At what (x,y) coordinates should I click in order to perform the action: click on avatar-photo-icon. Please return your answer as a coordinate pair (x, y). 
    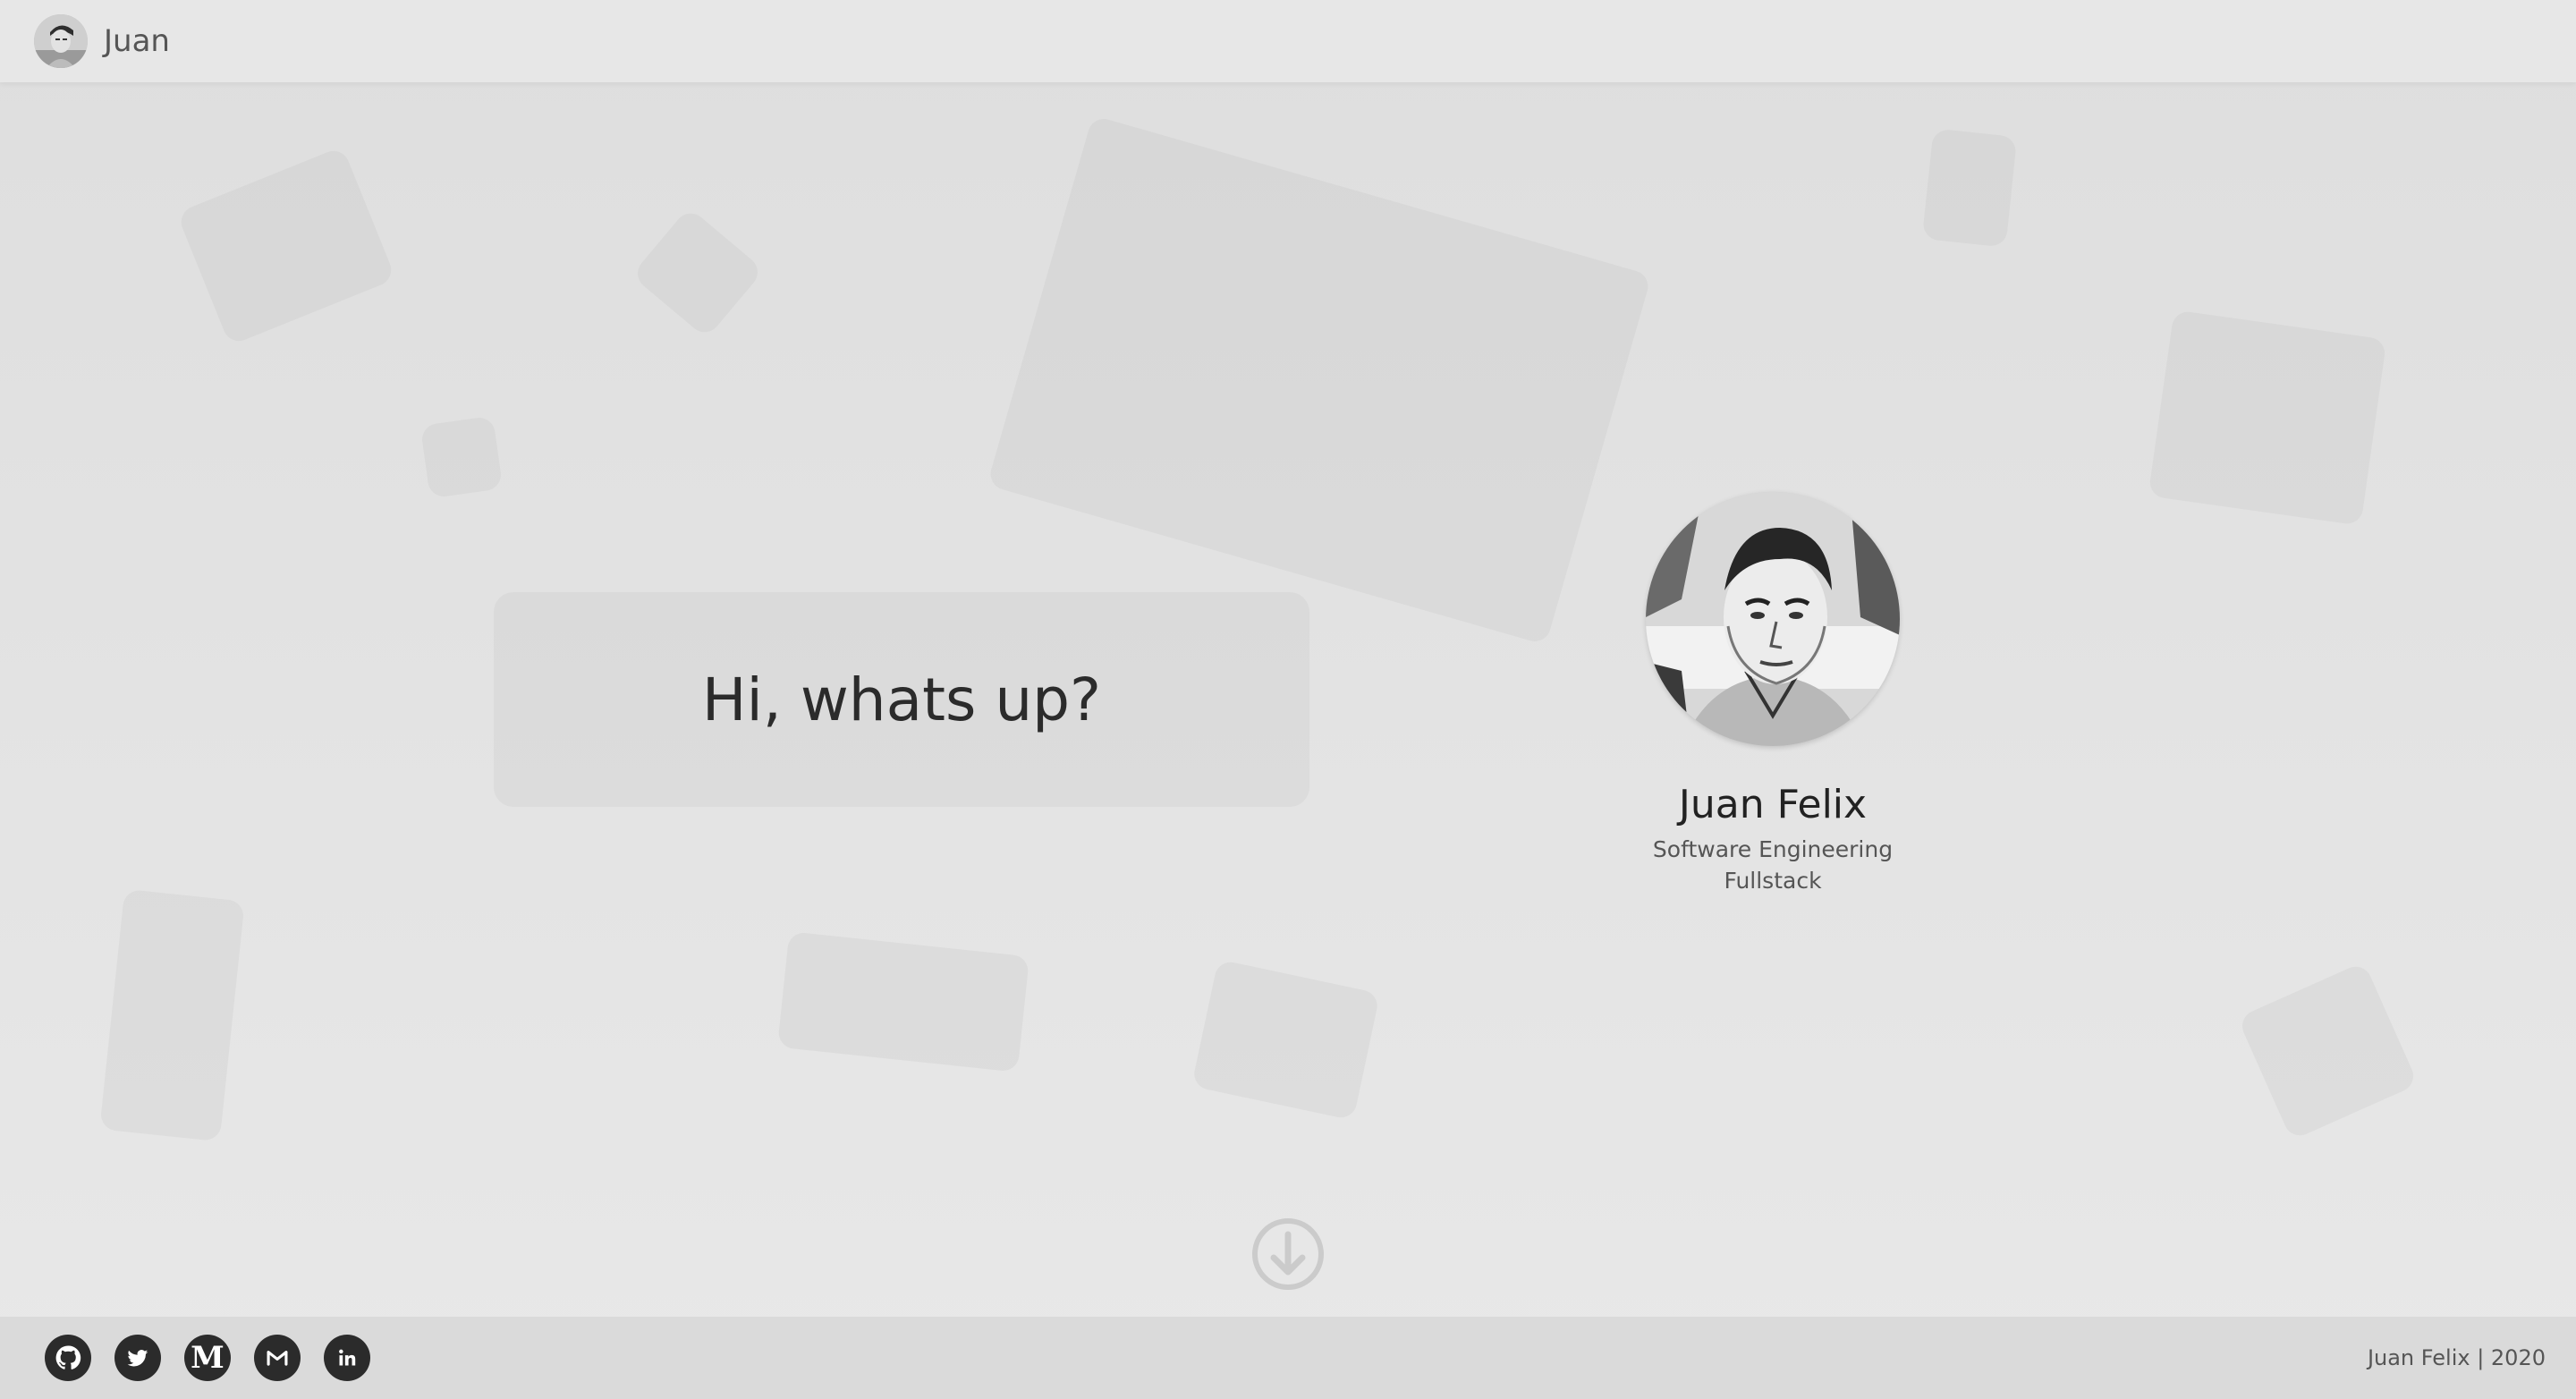
    Looking at the image, I should click on (61, 41).